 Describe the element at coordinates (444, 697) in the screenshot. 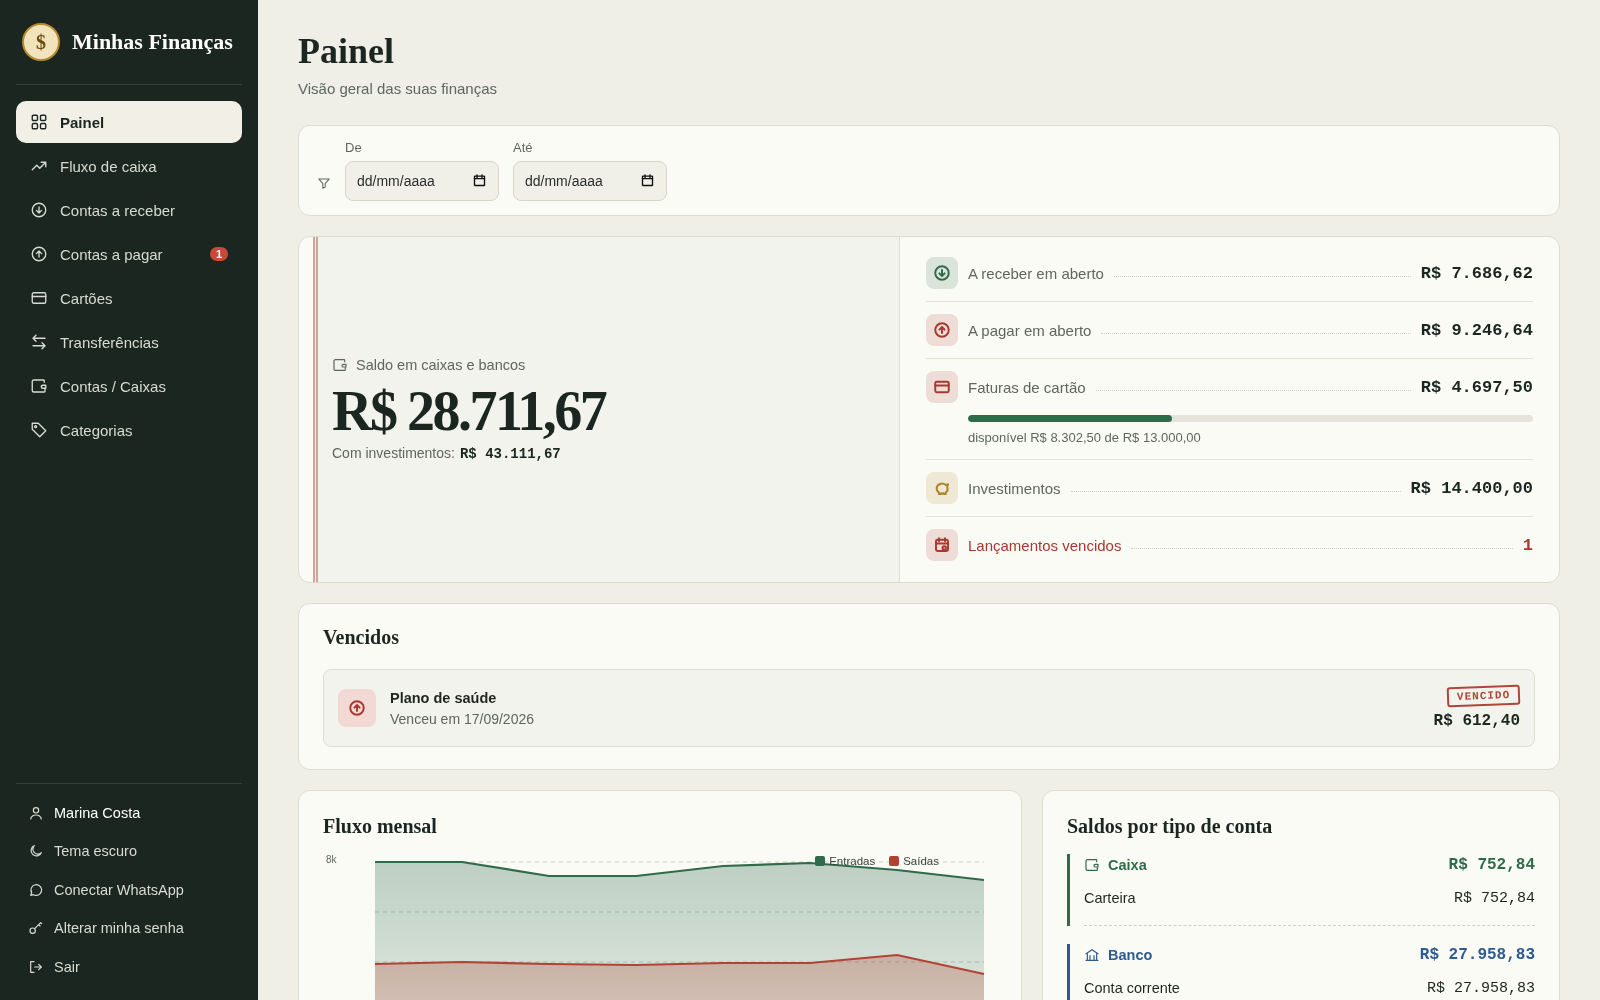

I see `item-title: Plano de saúde` at that location.